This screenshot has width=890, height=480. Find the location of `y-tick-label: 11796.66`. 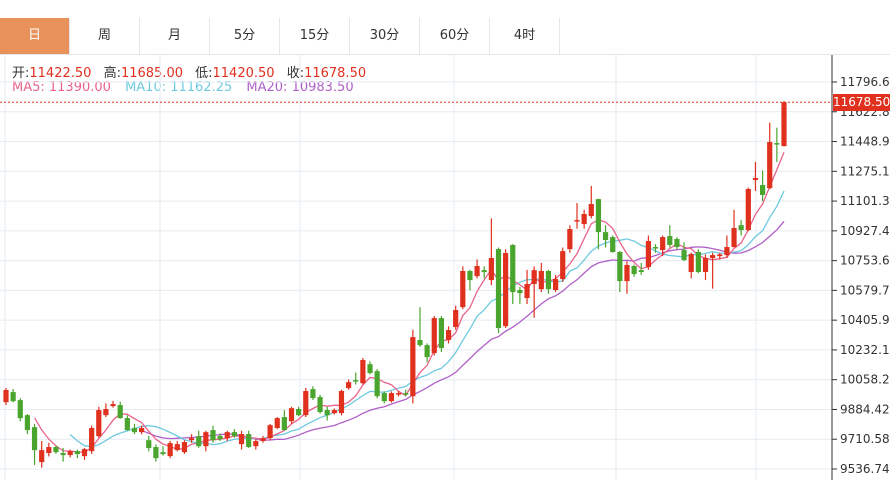

y-tick-label: 11796.66 is located at coordinates (865, 82).